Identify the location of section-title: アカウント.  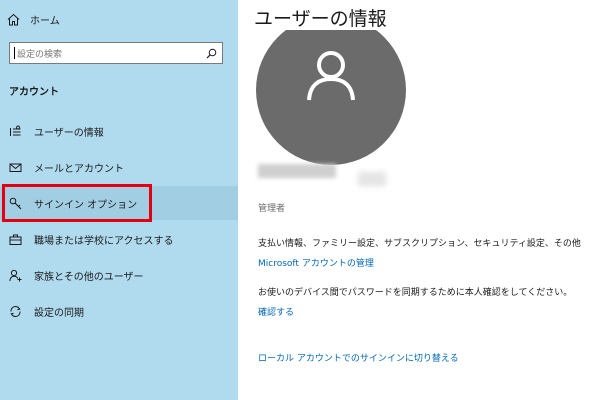
(34, 92).